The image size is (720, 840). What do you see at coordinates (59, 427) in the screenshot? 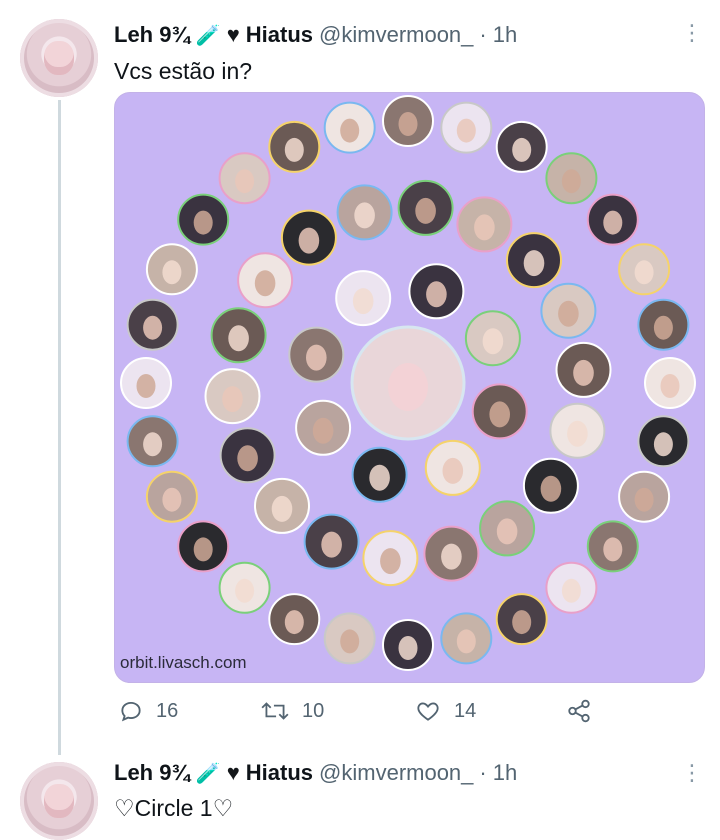
I see `thread-line` at bounding box center [59, 427].